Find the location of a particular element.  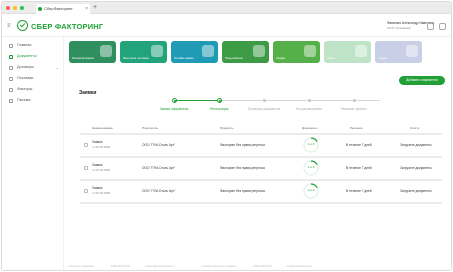

browser-tab: СберФакторинг × is located at coordinates (63, 9).